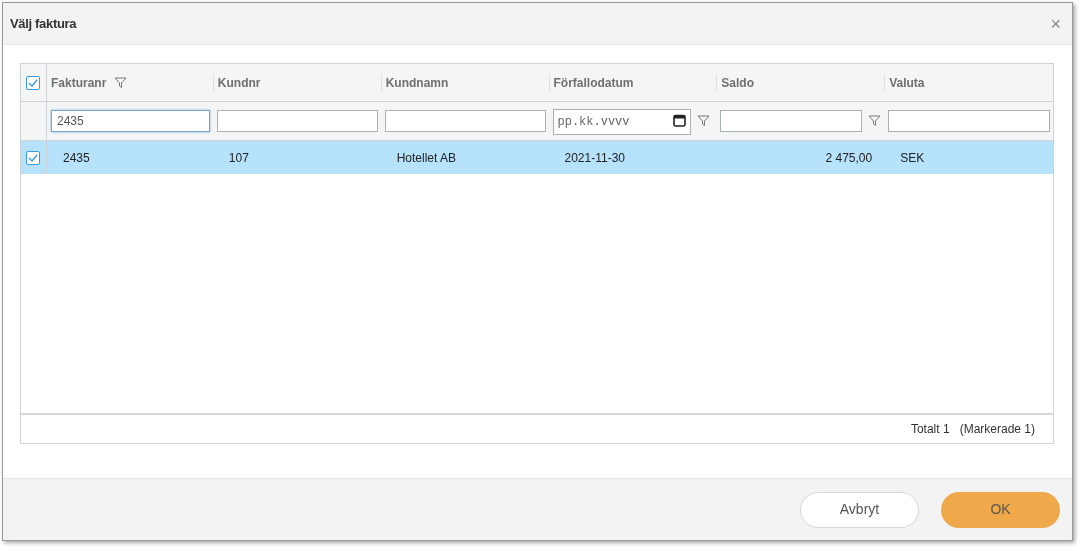 The width and height of the screenshot is (1083, 551). Describe the element at coordinates (76, 158) in the screenshot. I see `table-cell-text: 2435` at that location.